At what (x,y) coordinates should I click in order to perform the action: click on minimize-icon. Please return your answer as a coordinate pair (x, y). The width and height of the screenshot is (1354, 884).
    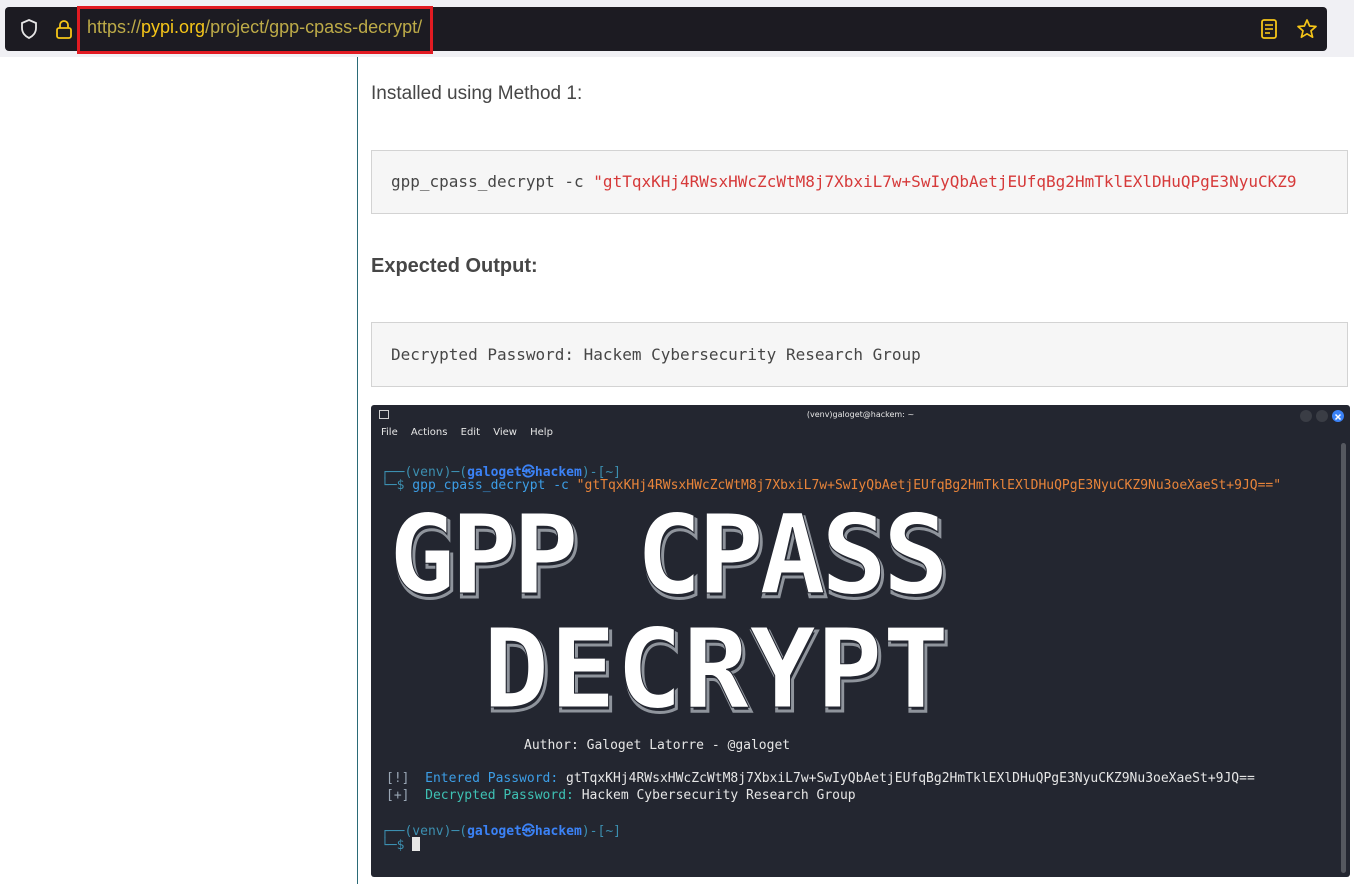
    Looking at the image, I should click on (1306, 416).